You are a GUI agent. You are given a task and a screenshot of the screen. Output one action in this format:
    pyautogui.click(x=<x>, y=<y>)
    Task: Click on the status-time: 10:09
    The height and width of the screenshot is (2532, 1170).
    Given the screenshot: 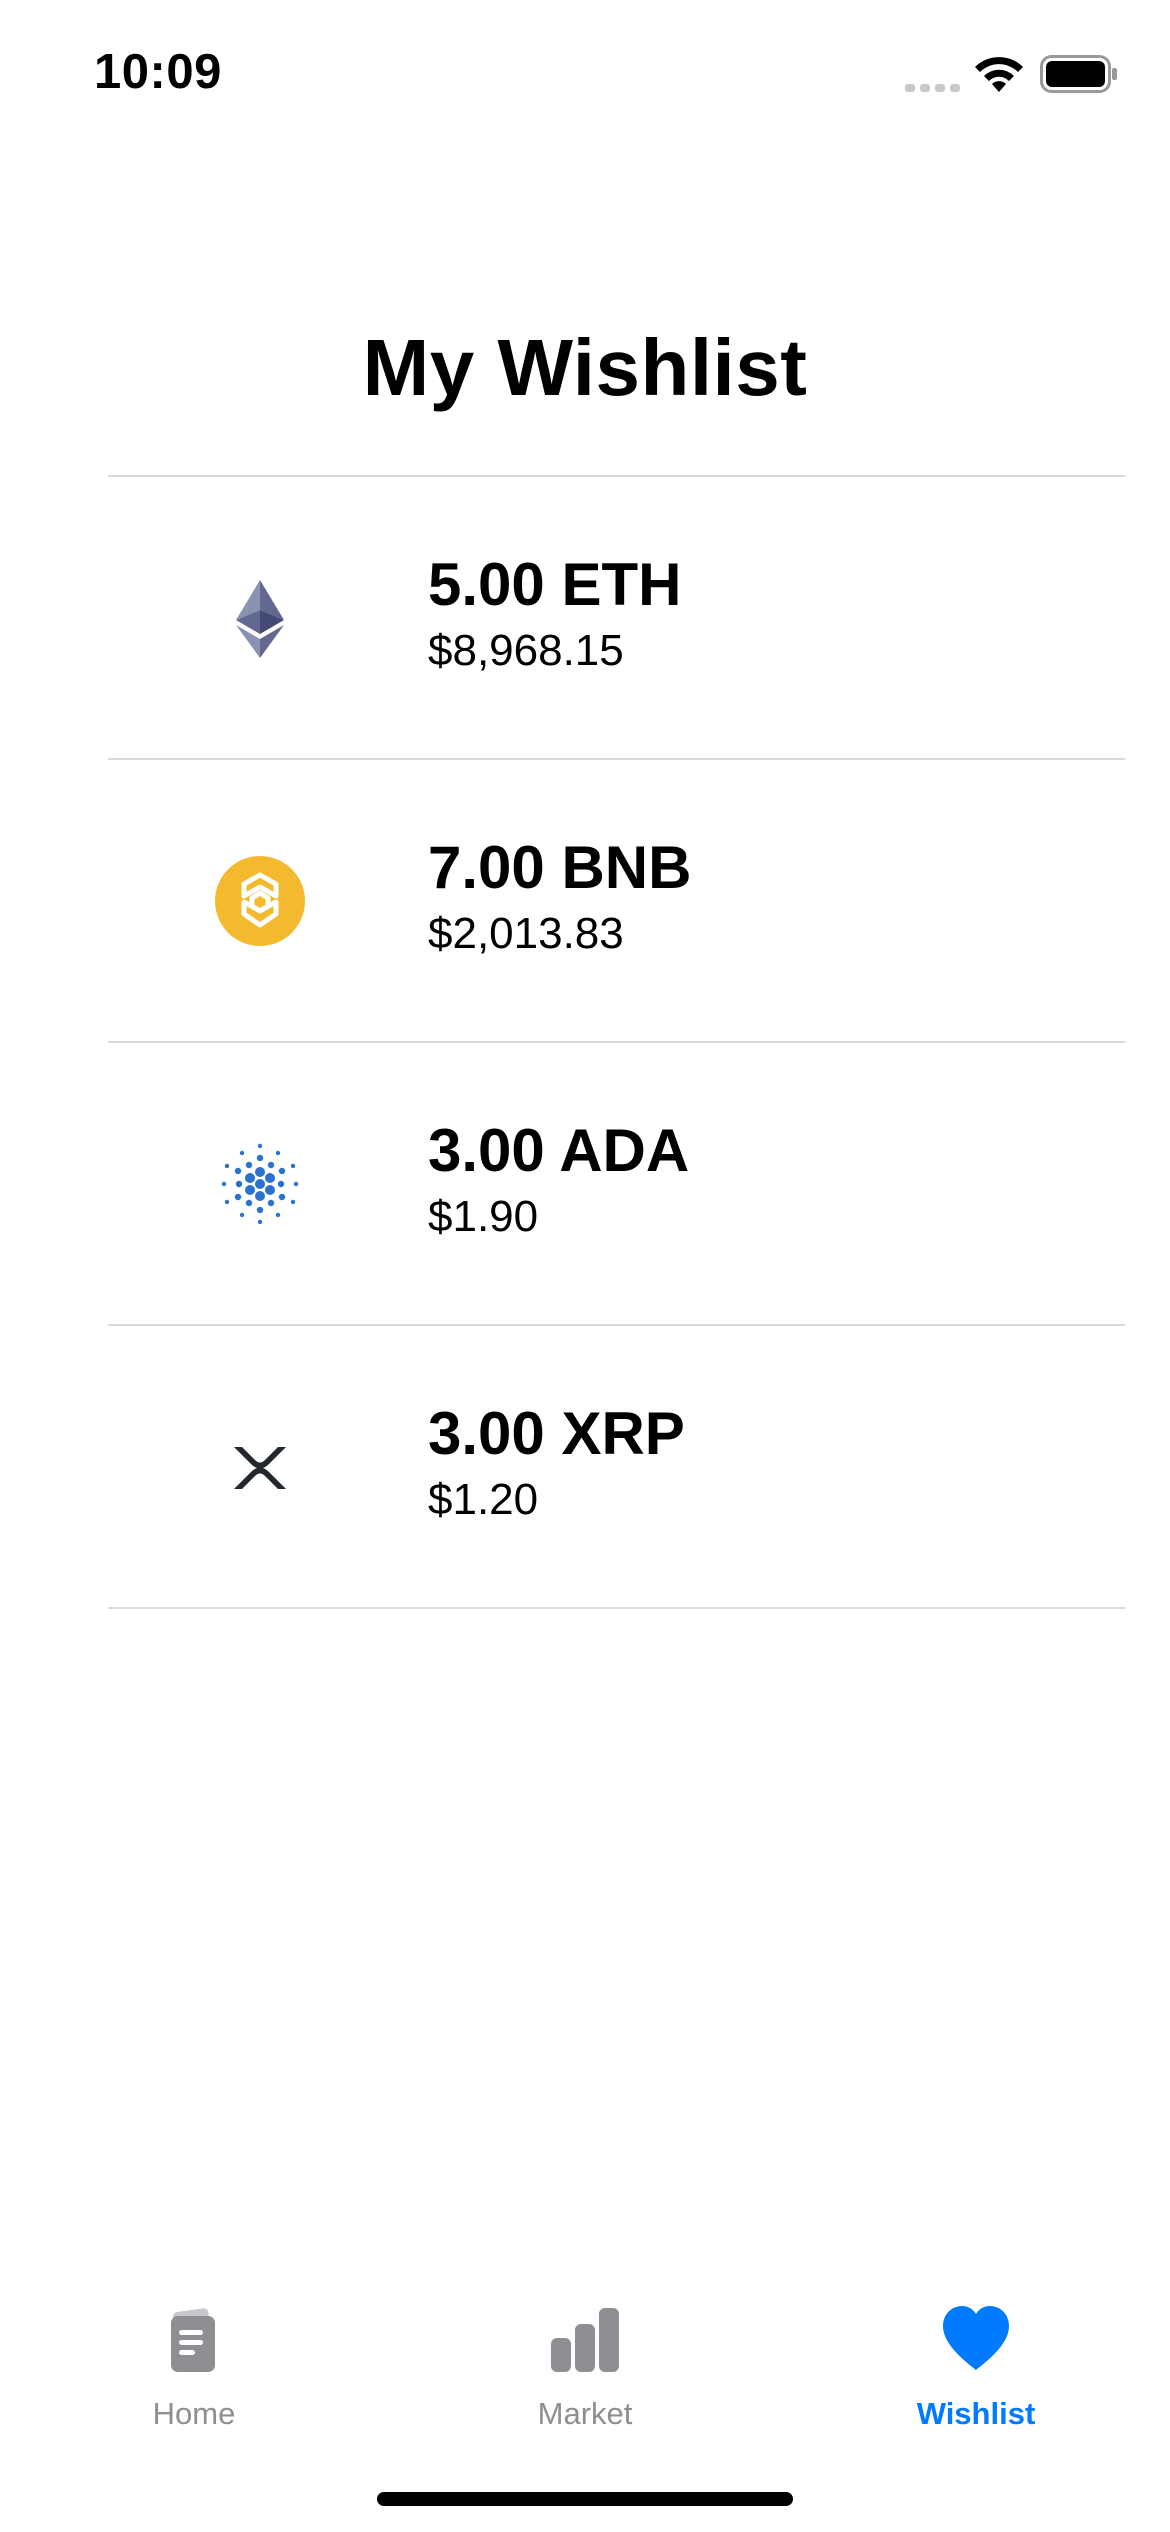 What is the action you would take?
    pyautogui.click(x=158, y=72)
    